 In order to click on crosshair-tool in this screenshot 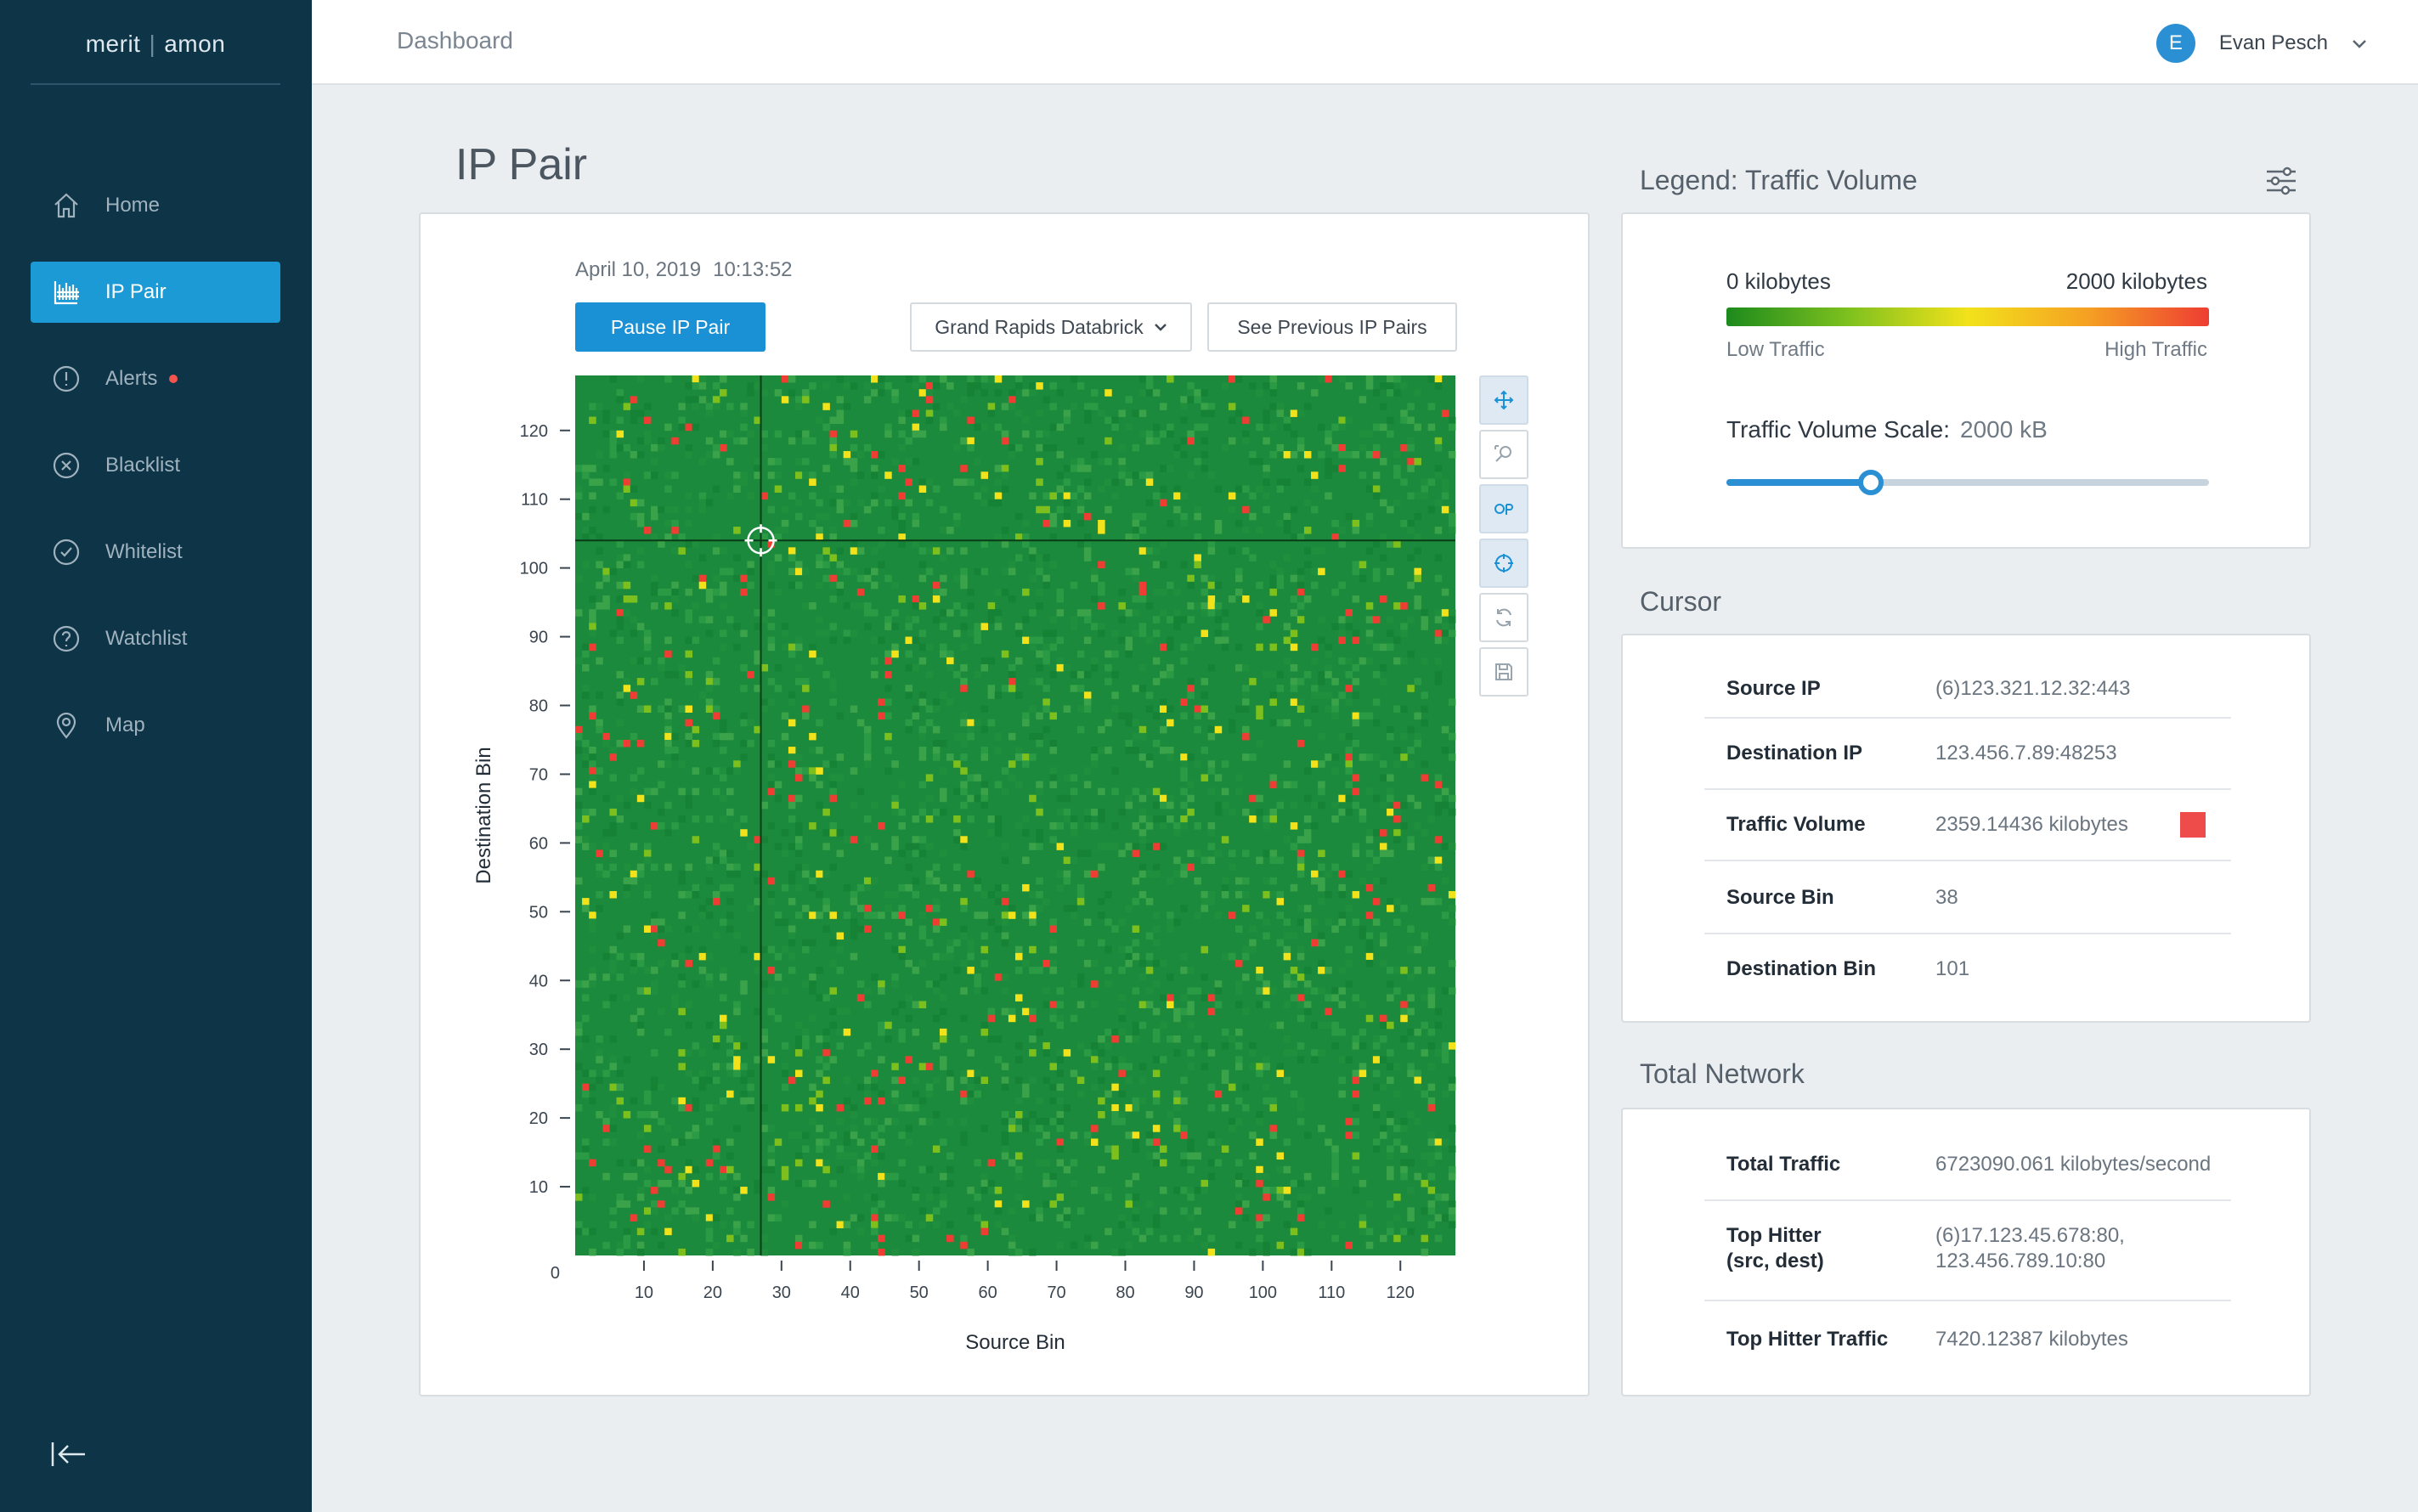, I will do `click(1503, 563)`.